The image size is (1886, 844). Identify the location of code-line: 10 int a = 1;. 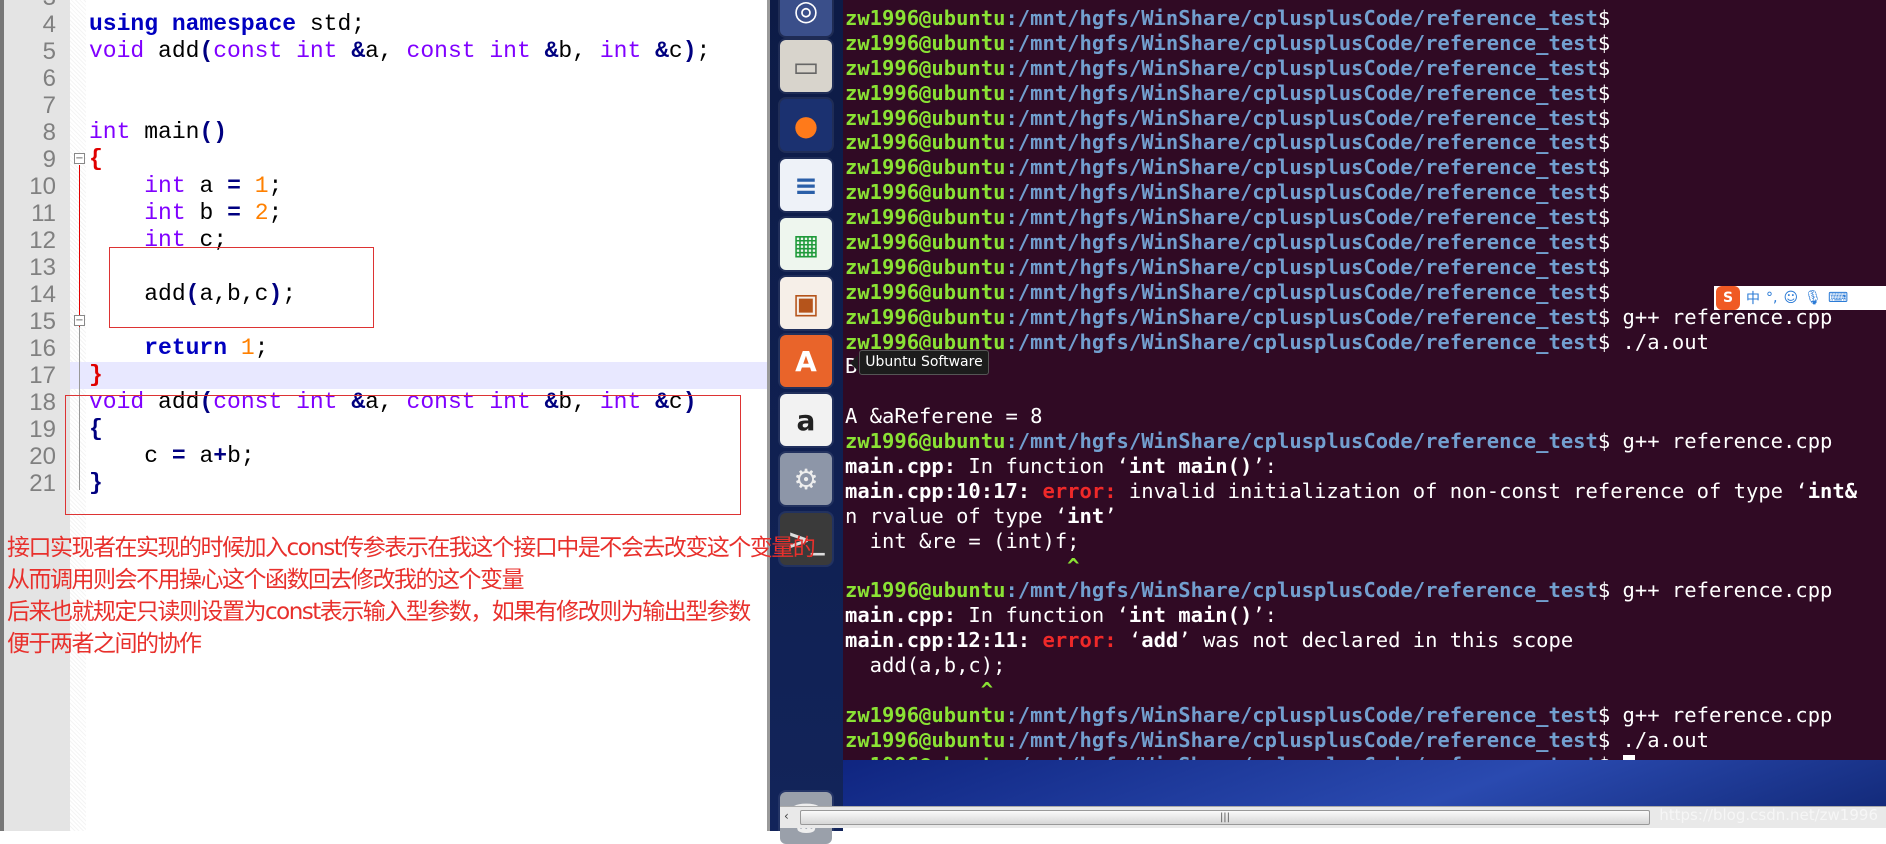
(385, 186).